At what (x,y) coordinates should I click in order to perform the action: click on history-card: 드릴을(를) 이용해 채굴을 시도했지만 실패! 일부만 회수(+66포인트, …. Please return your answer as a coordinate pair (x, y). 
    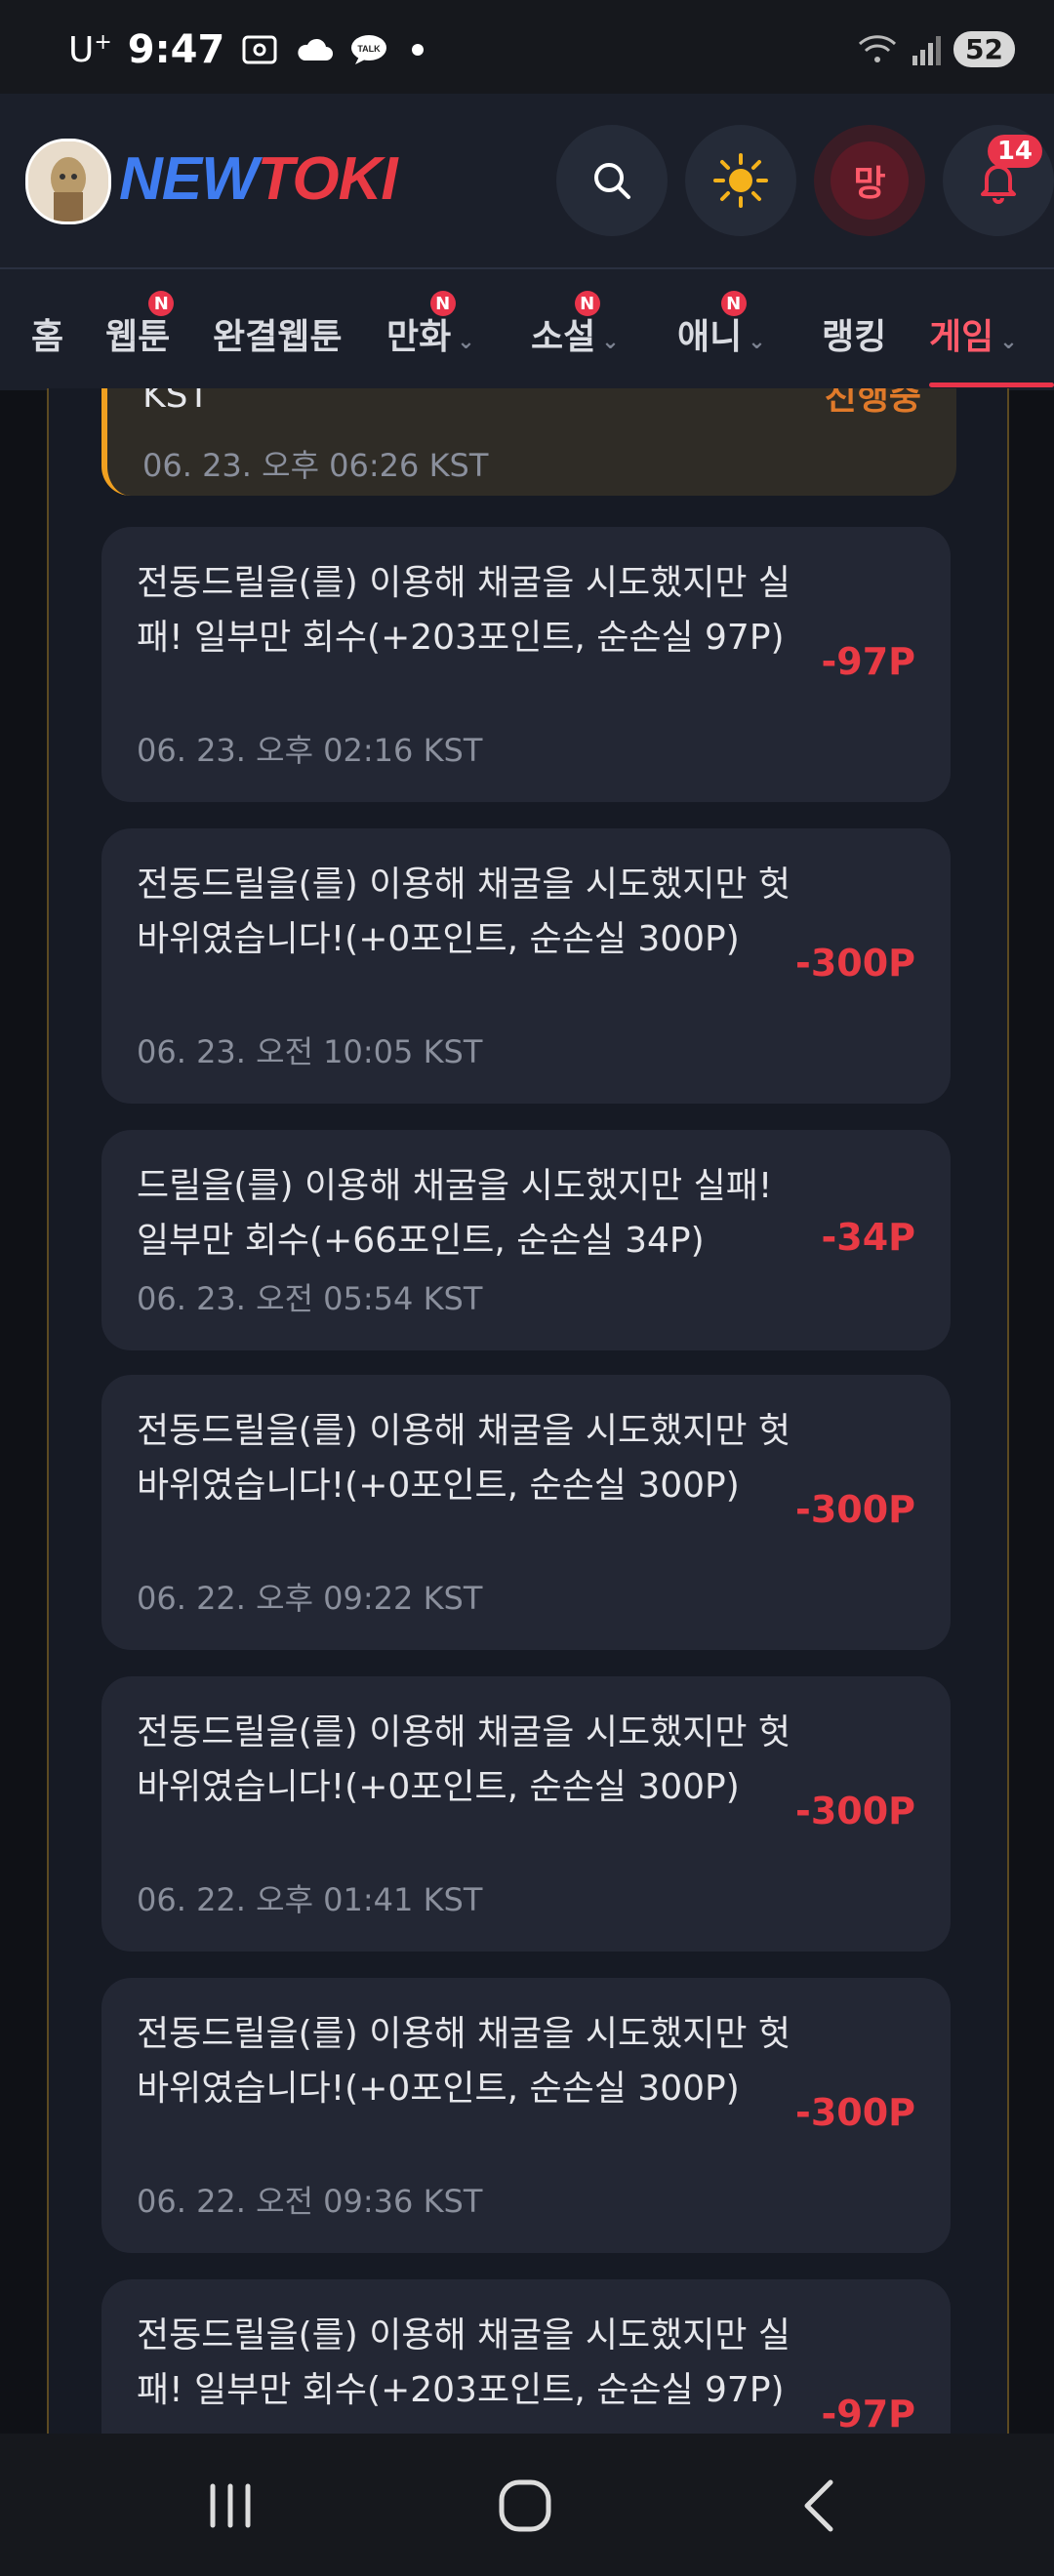
    Looking at the image, I should click on (526, 1240).